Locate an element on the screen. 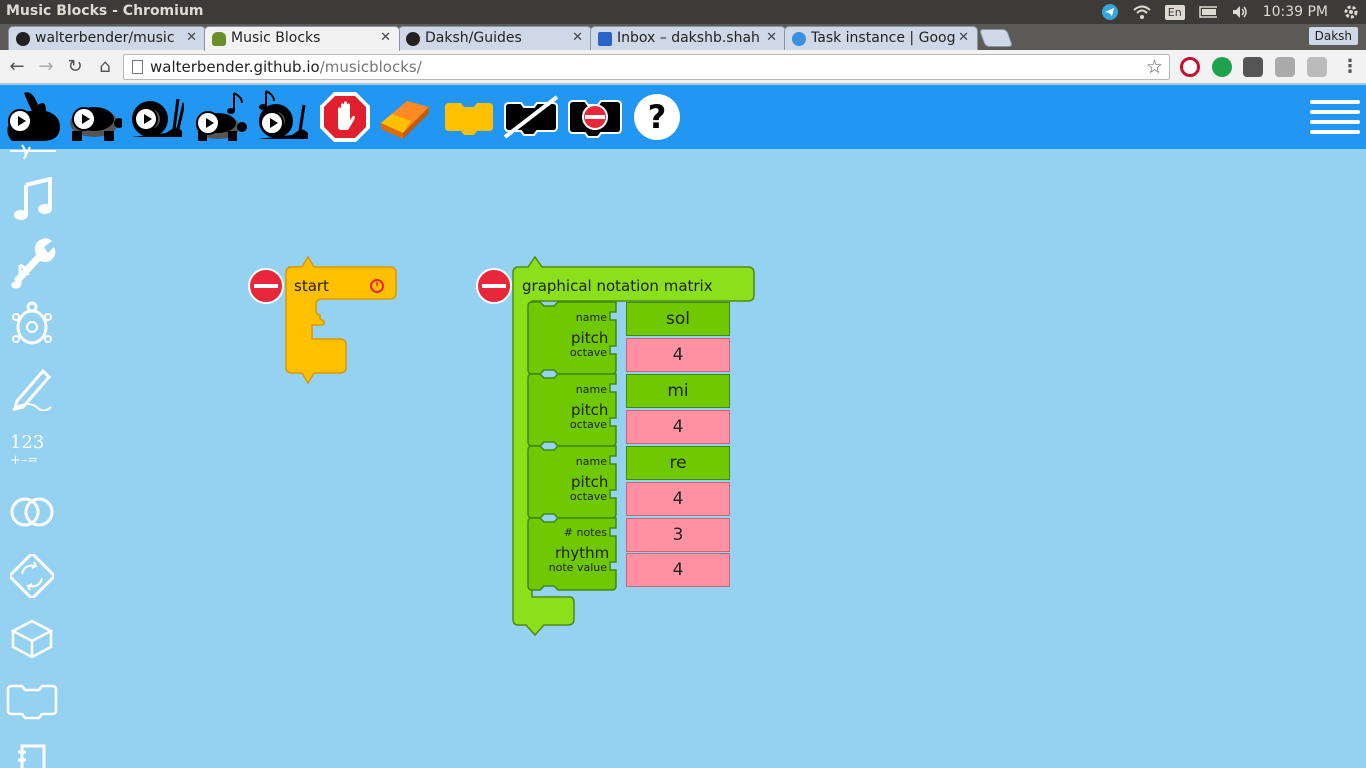  note-value-number: 4 is located at coordinates (678, 570).